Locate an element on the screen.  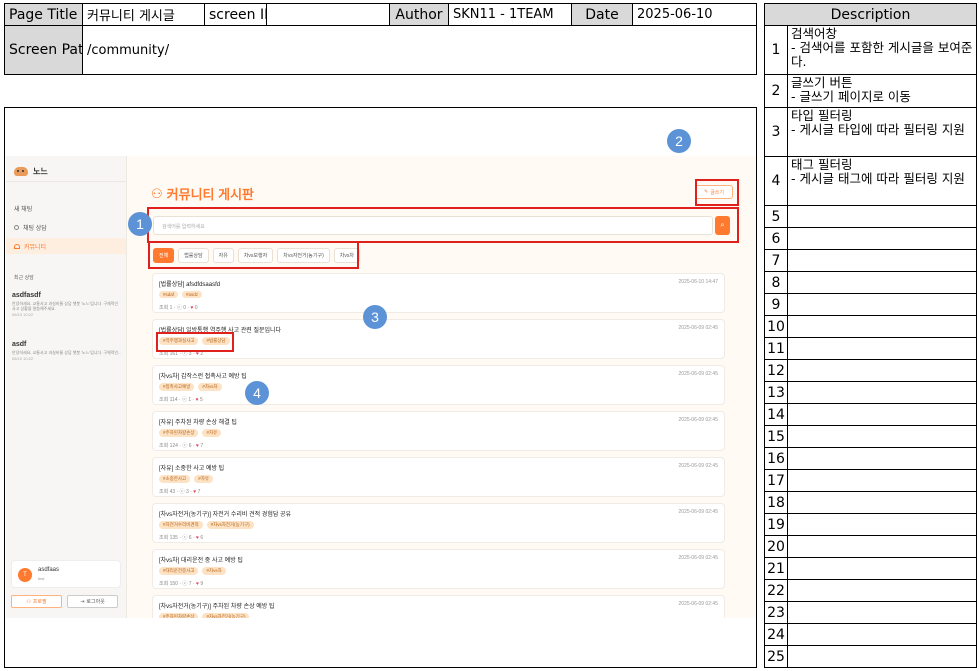
post-likes: 9 is located at coordinates (202, 584).